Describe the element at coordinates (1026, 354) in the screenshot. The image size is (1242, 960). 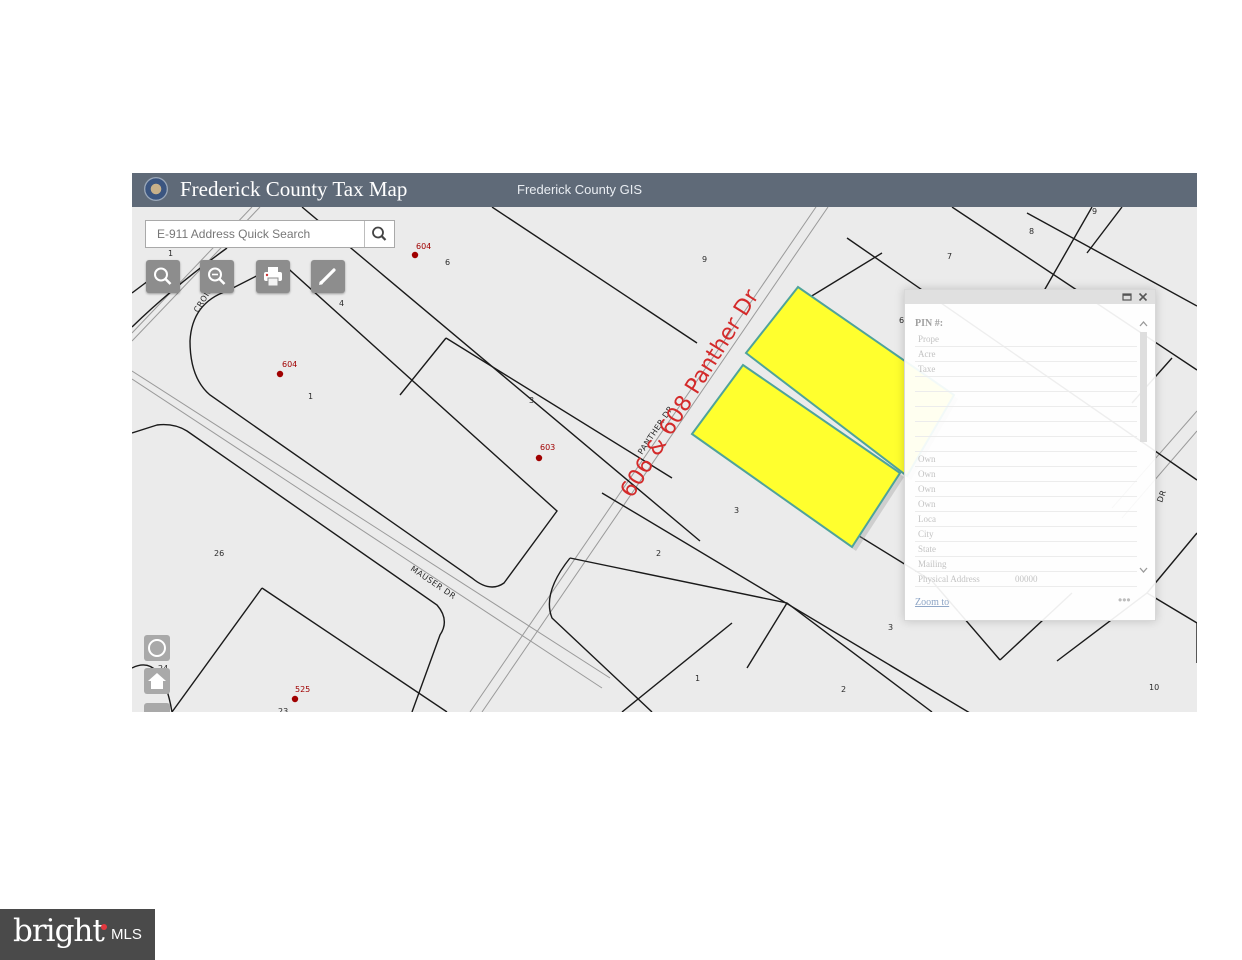
I see `popup-row: Acre` at that location.